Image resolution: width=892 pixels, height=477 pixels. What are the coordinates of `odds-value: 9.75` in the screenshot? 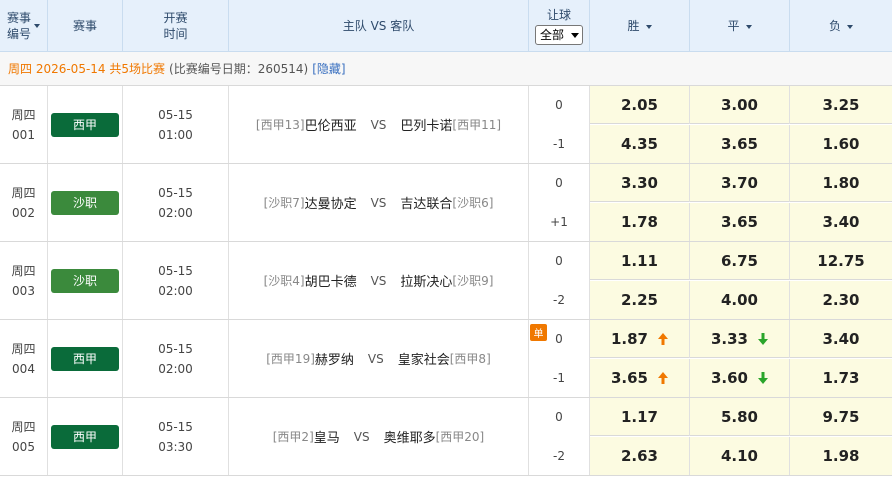 It's located at (841, 417).